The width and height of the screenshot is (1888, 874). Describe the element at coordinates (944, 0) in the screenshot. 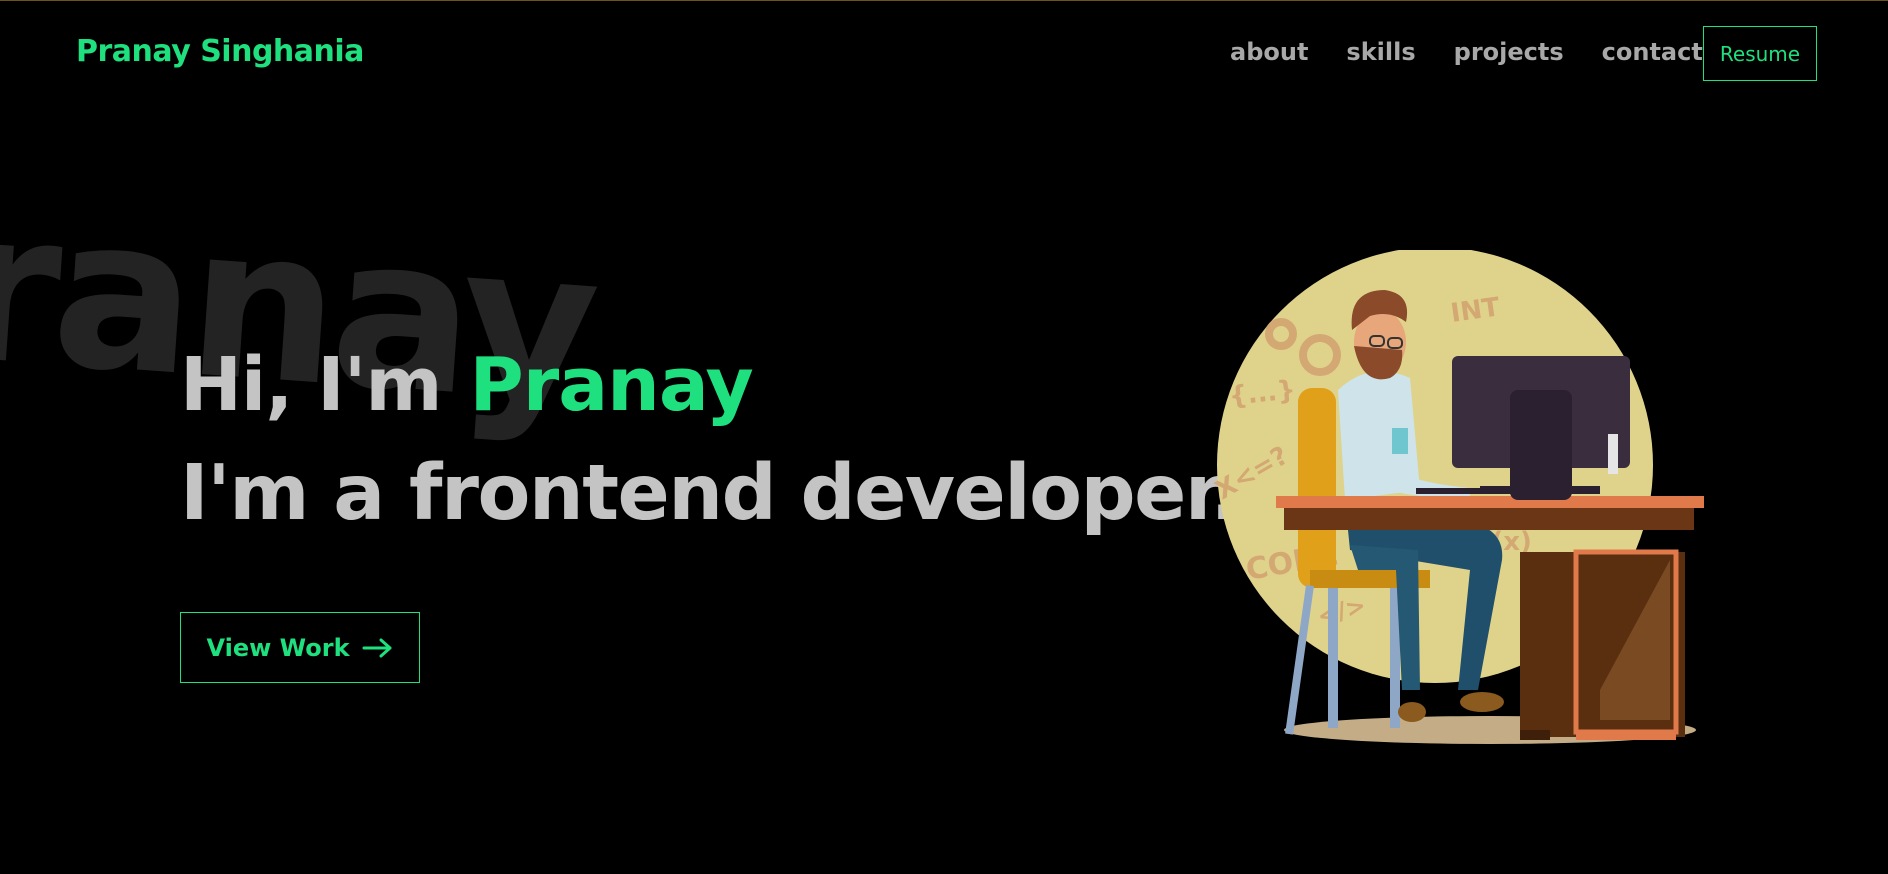

I see `top-border` at that location.